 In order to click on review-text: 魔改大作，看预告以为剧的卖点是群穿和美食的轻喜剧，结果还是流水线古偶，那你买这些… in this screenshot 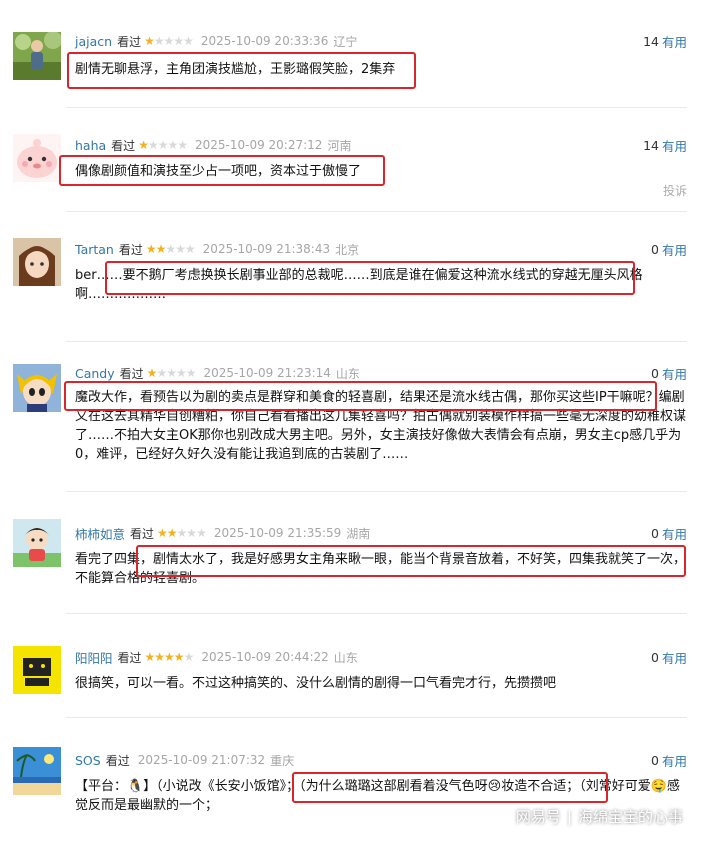, I will do `click(381, 426)`.